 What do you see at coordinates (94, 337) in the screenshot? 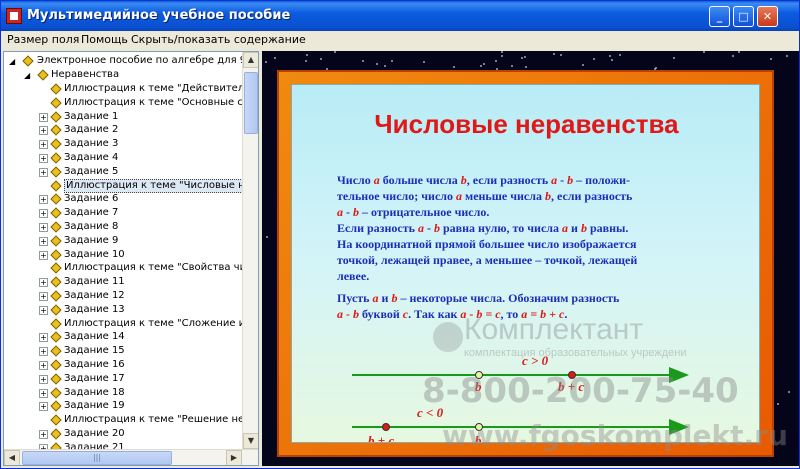
I see `tree-item-label: Задание 14` at bounding box center [94, 337].